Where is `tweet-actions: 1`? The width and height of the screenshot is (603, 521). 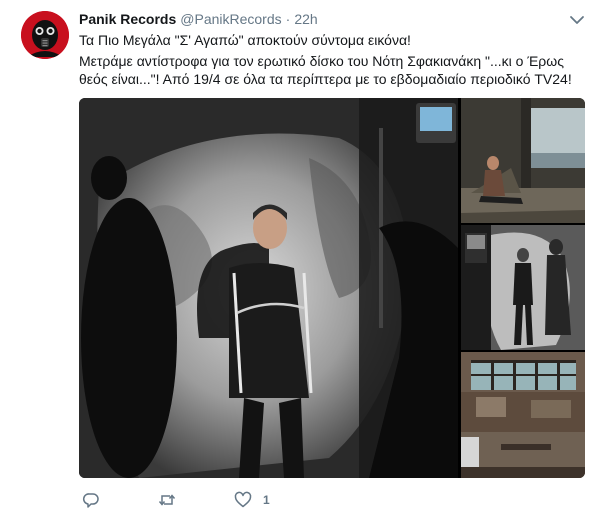
tweet-actions: 1 is located at coordinates (174, 500).